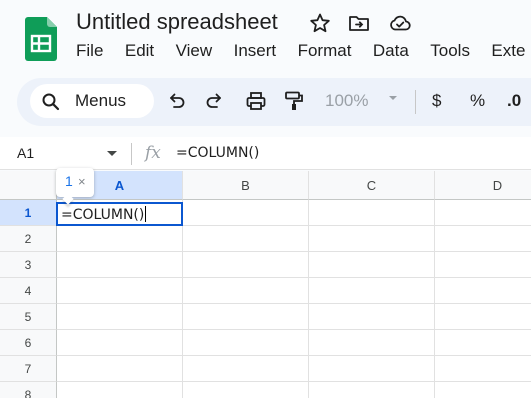 The image size is (531, 398). I want to click on row-header-2: 2, so click(28, 239).